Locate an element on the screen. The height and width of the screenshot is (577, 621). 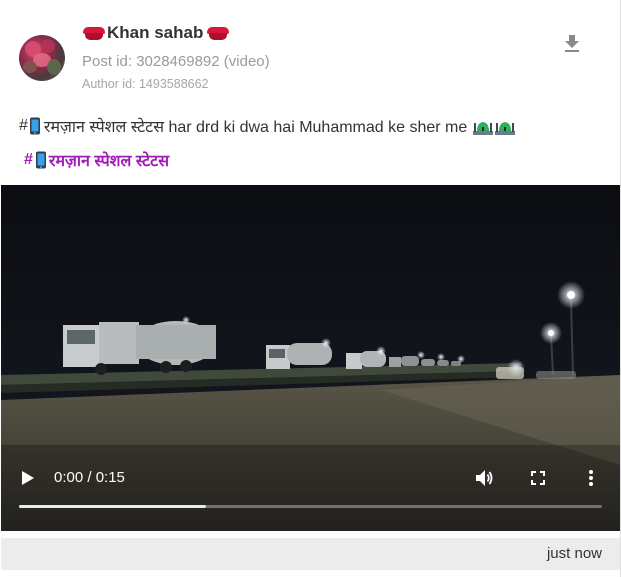
post-footer: just now is located at coordinates (310, 554).